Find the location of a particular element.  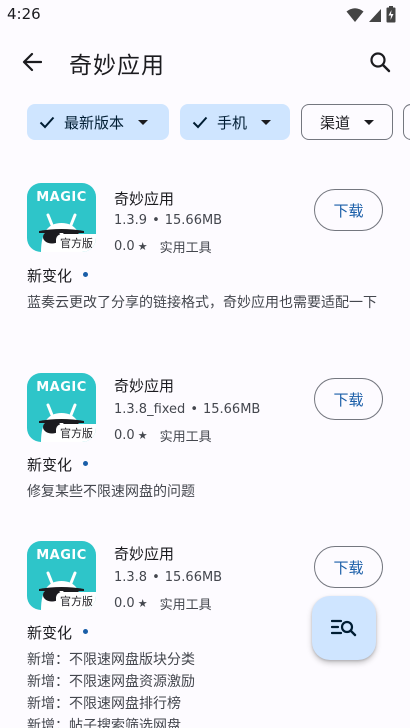

back-button is located at coordinates (32, 62).